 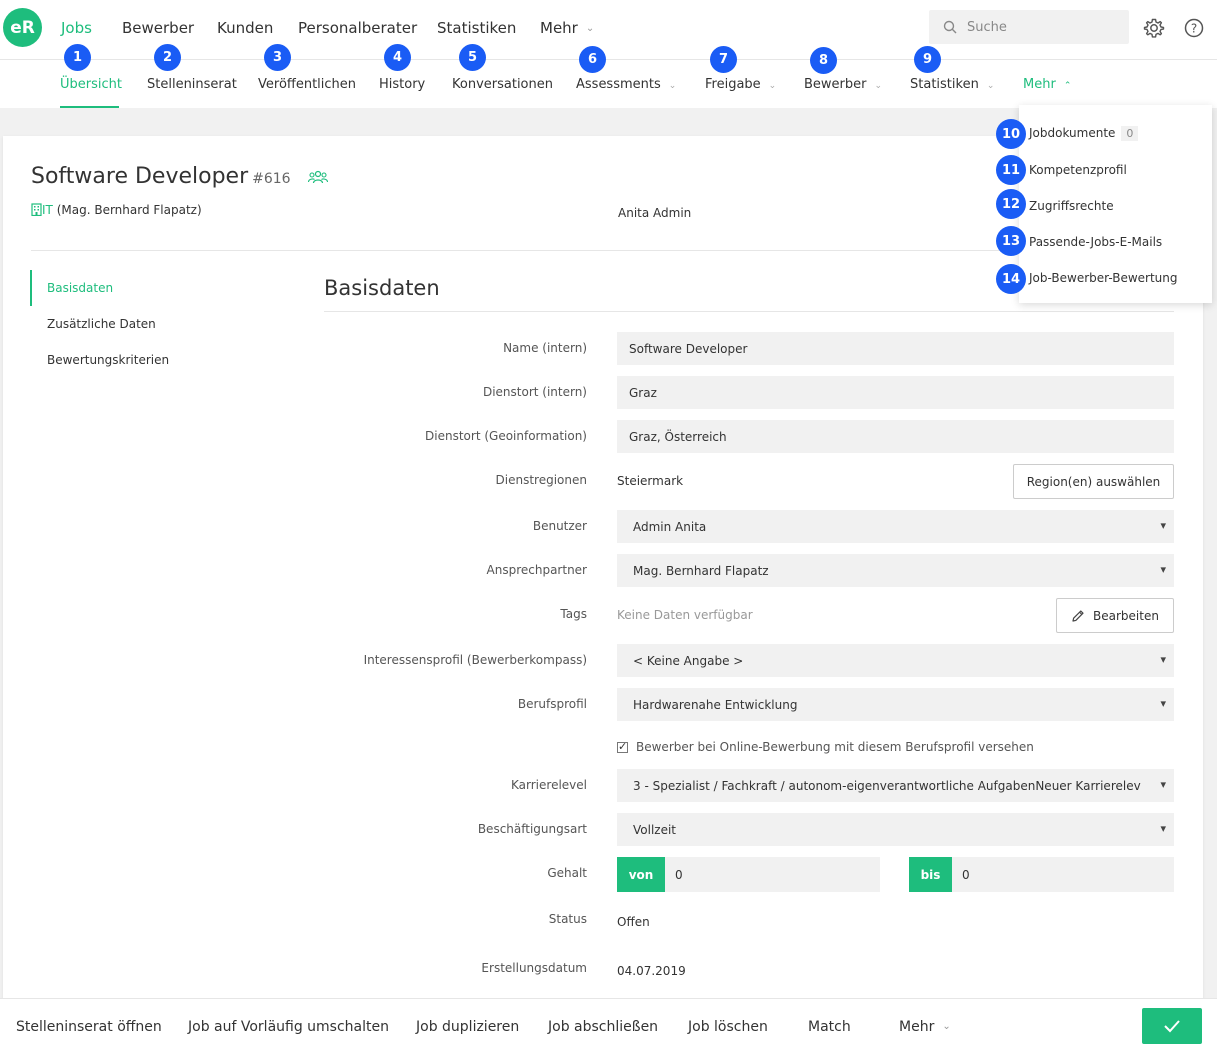 I want to click on department-link: IT, so click(x=47, y=210).